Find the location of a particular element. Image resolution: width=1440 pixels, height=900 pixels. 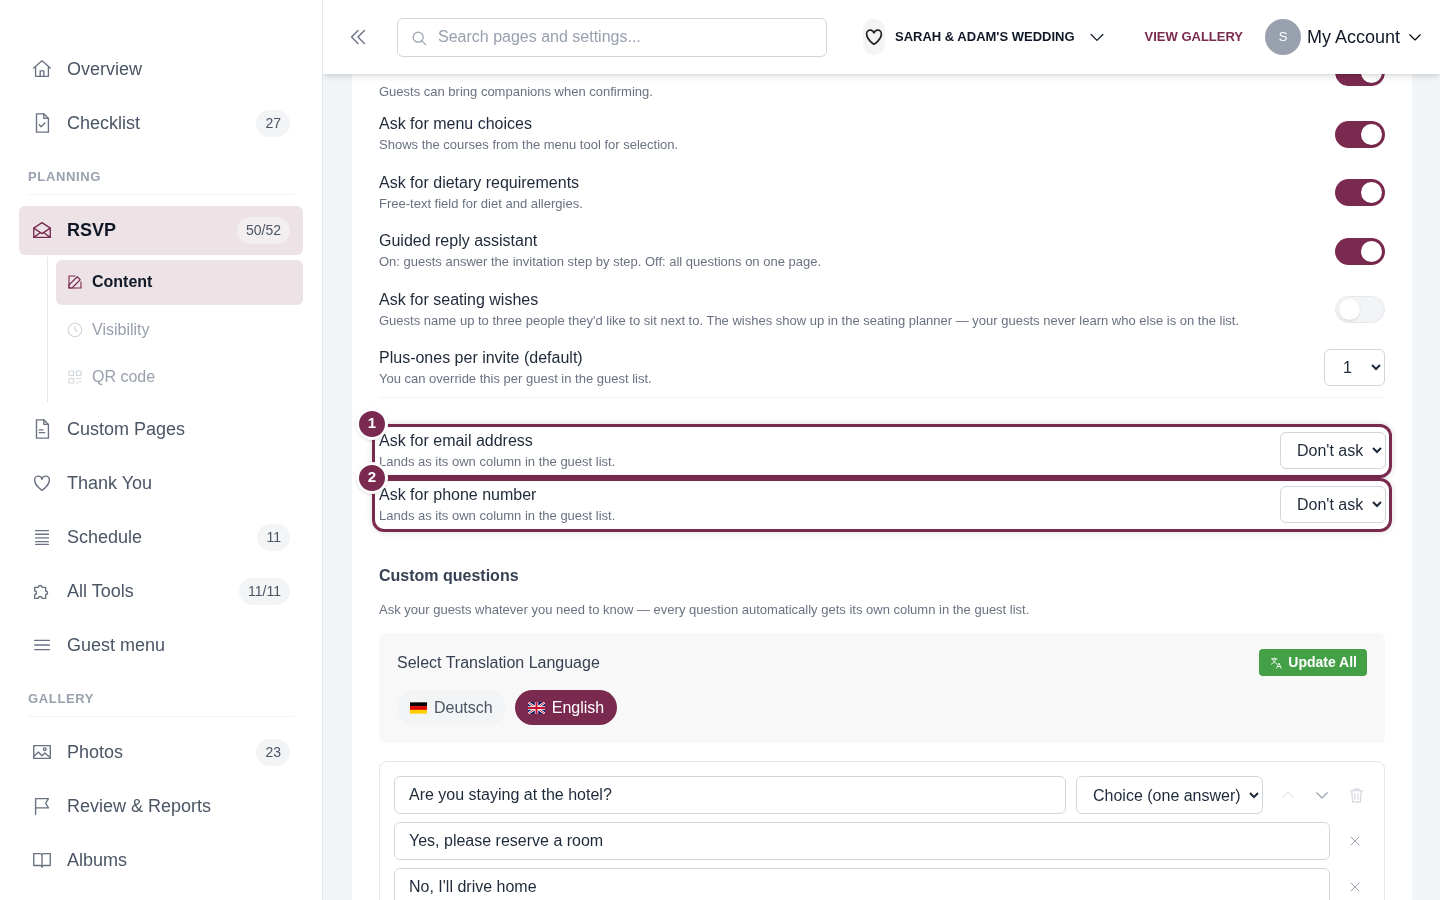

setting-description: Shows the courses from the menu tool for selection. is located at coordinates (529, 145).